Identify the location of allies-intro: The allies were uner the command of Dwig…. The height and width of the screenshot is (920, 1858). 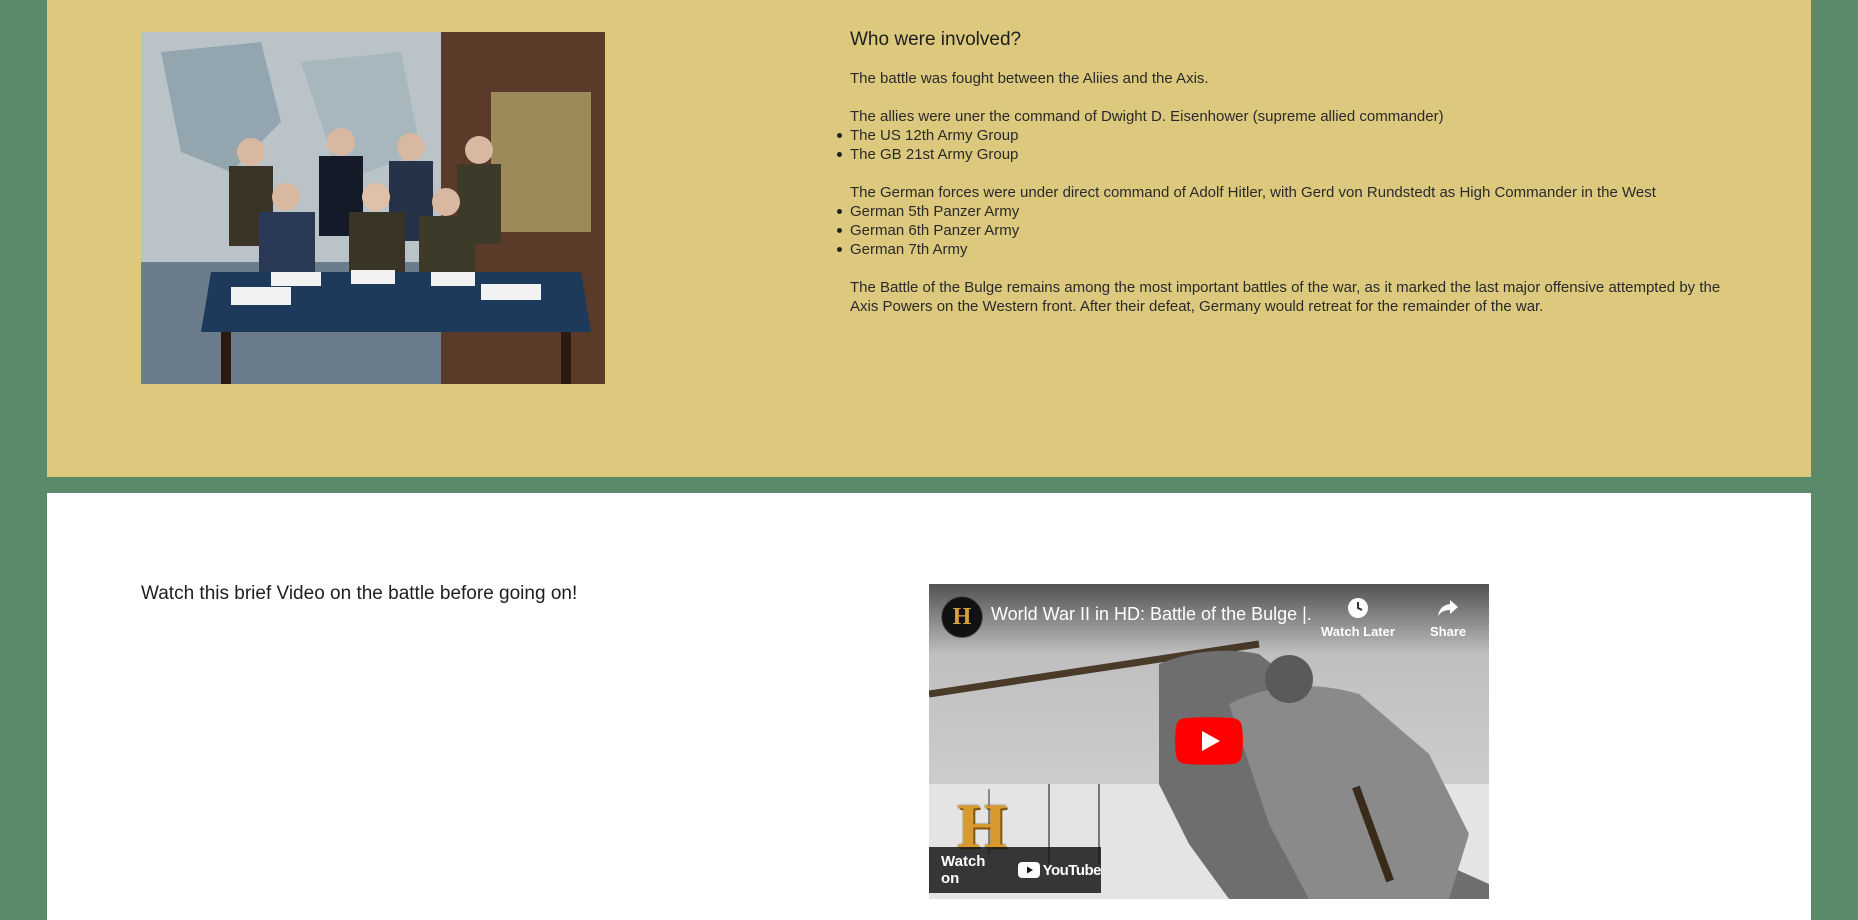
(1147, 116).